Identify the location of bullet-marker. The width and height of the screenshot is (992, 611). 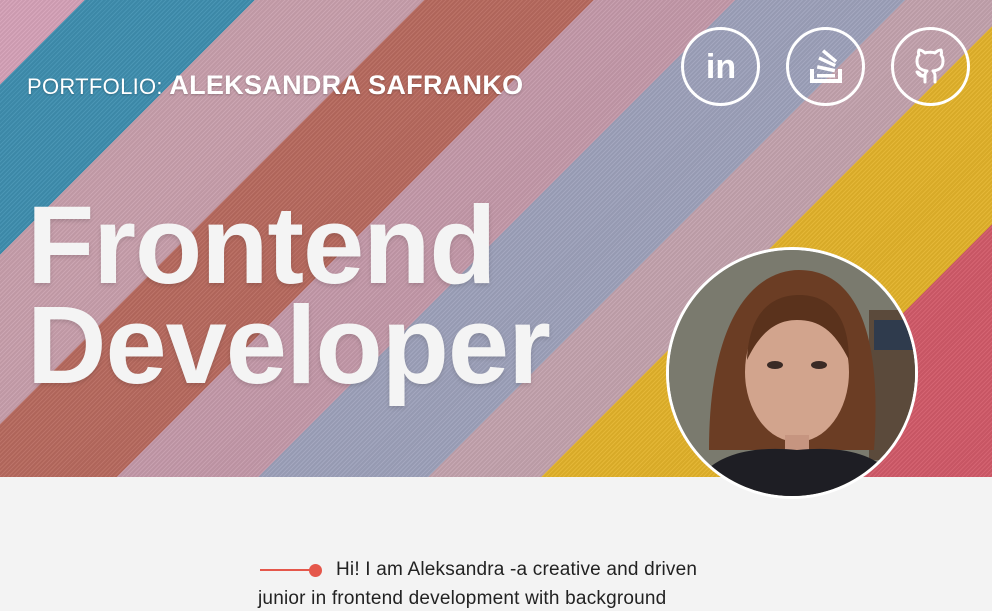
(291, 570).